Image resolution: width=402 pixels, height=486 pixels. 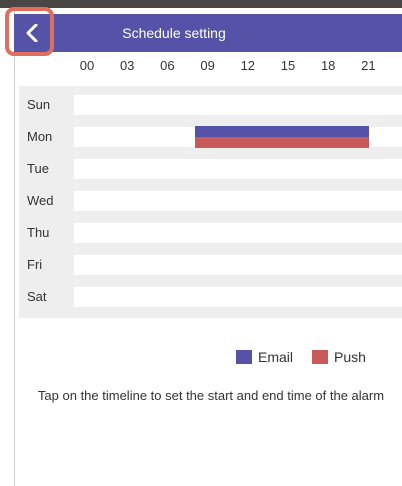 What do you see at coordinates (281, 131) in the screenshot?
I see `email-schedule-bar` at bounding box center [281, 131].